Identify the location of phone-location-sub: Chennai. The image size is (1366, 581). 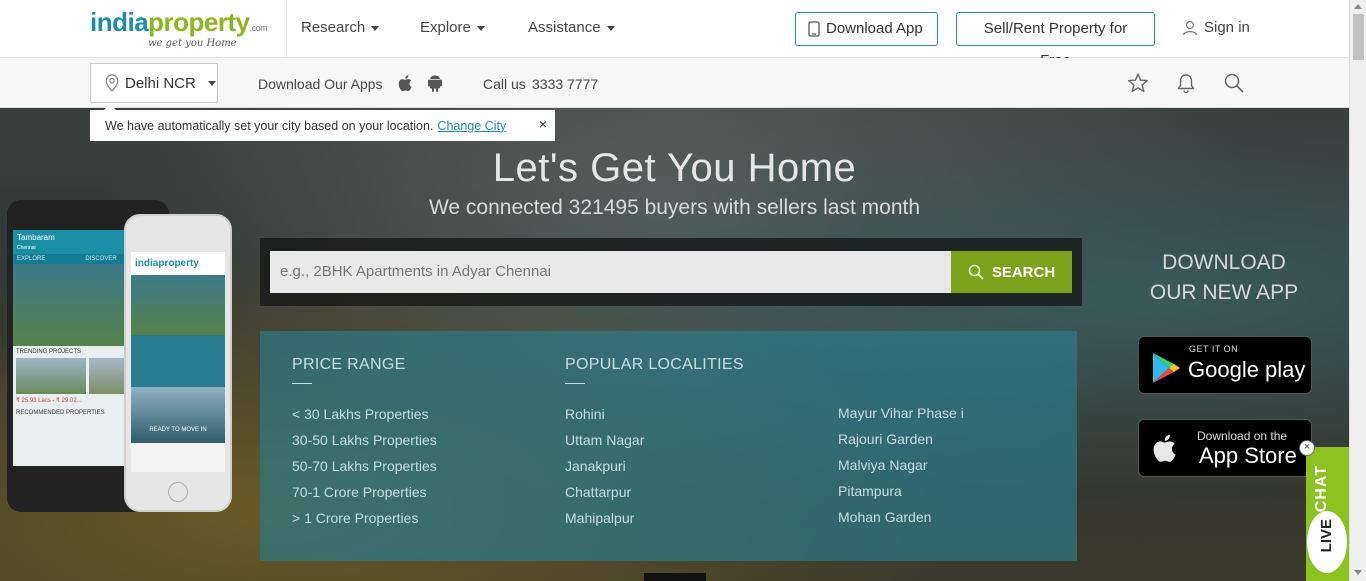
(26, 248).